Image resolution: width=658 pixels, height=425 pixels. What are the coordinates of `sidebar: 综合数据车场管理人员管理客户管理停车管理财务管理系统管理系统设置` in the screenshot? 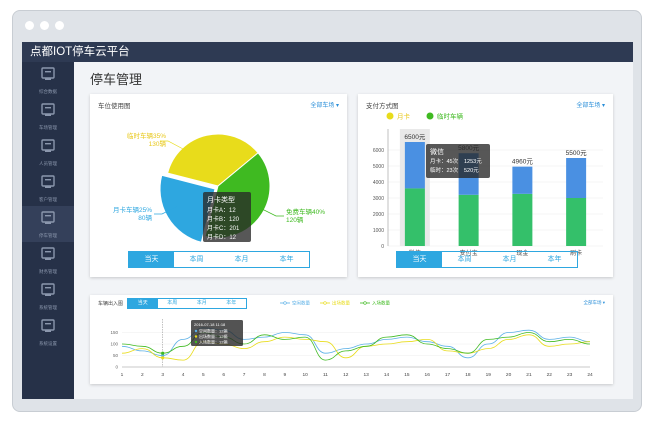 It's located at (48, 230).